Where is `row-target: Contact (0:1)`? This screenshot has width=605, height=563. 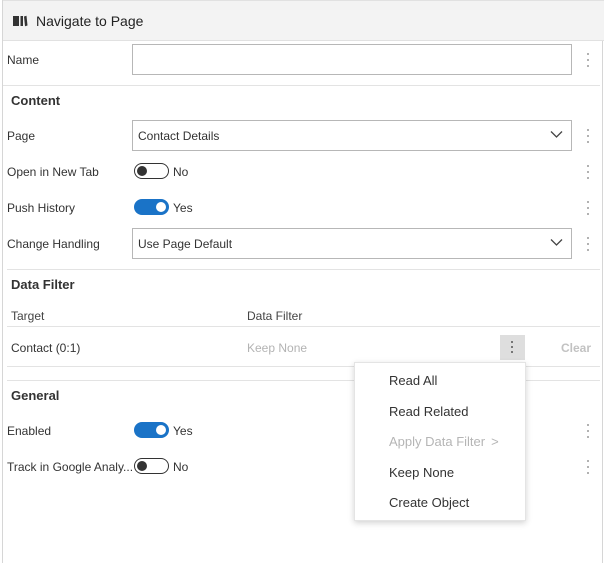 row-target: Contact (0:1) is located at coordinates (46, 348).